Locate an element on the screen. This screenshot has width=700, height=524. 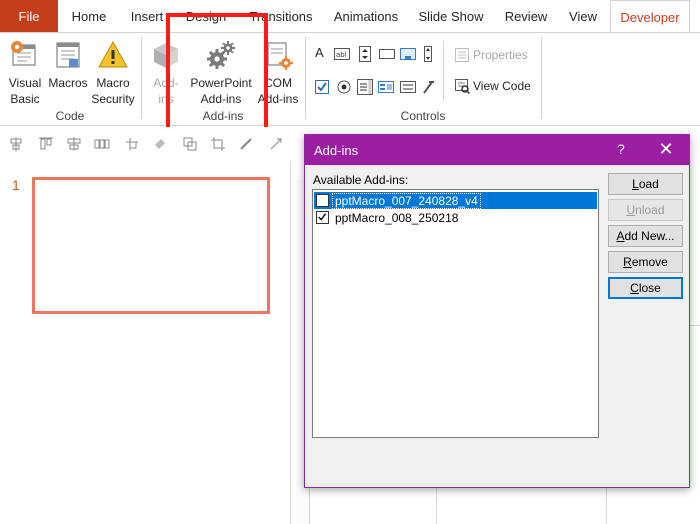
controls-group-label: Controls is located at coordinates (423, 116).